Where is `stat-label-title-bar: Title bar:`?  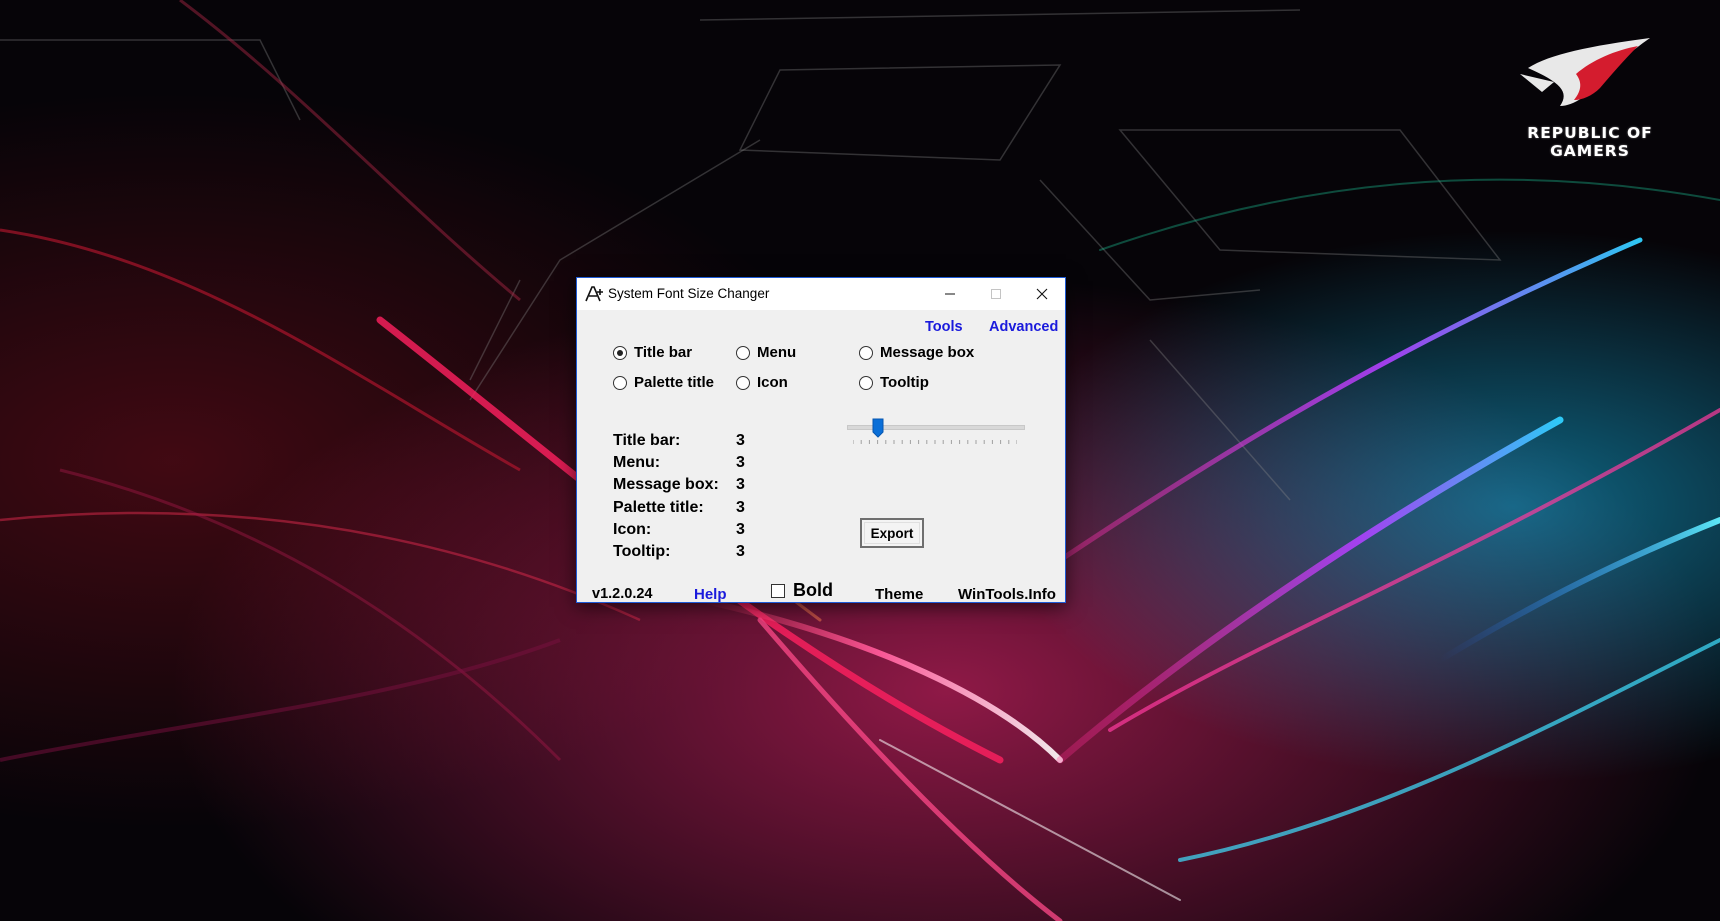 stat-label-title-bar: Title bar: is located at coordinates (647, 440).